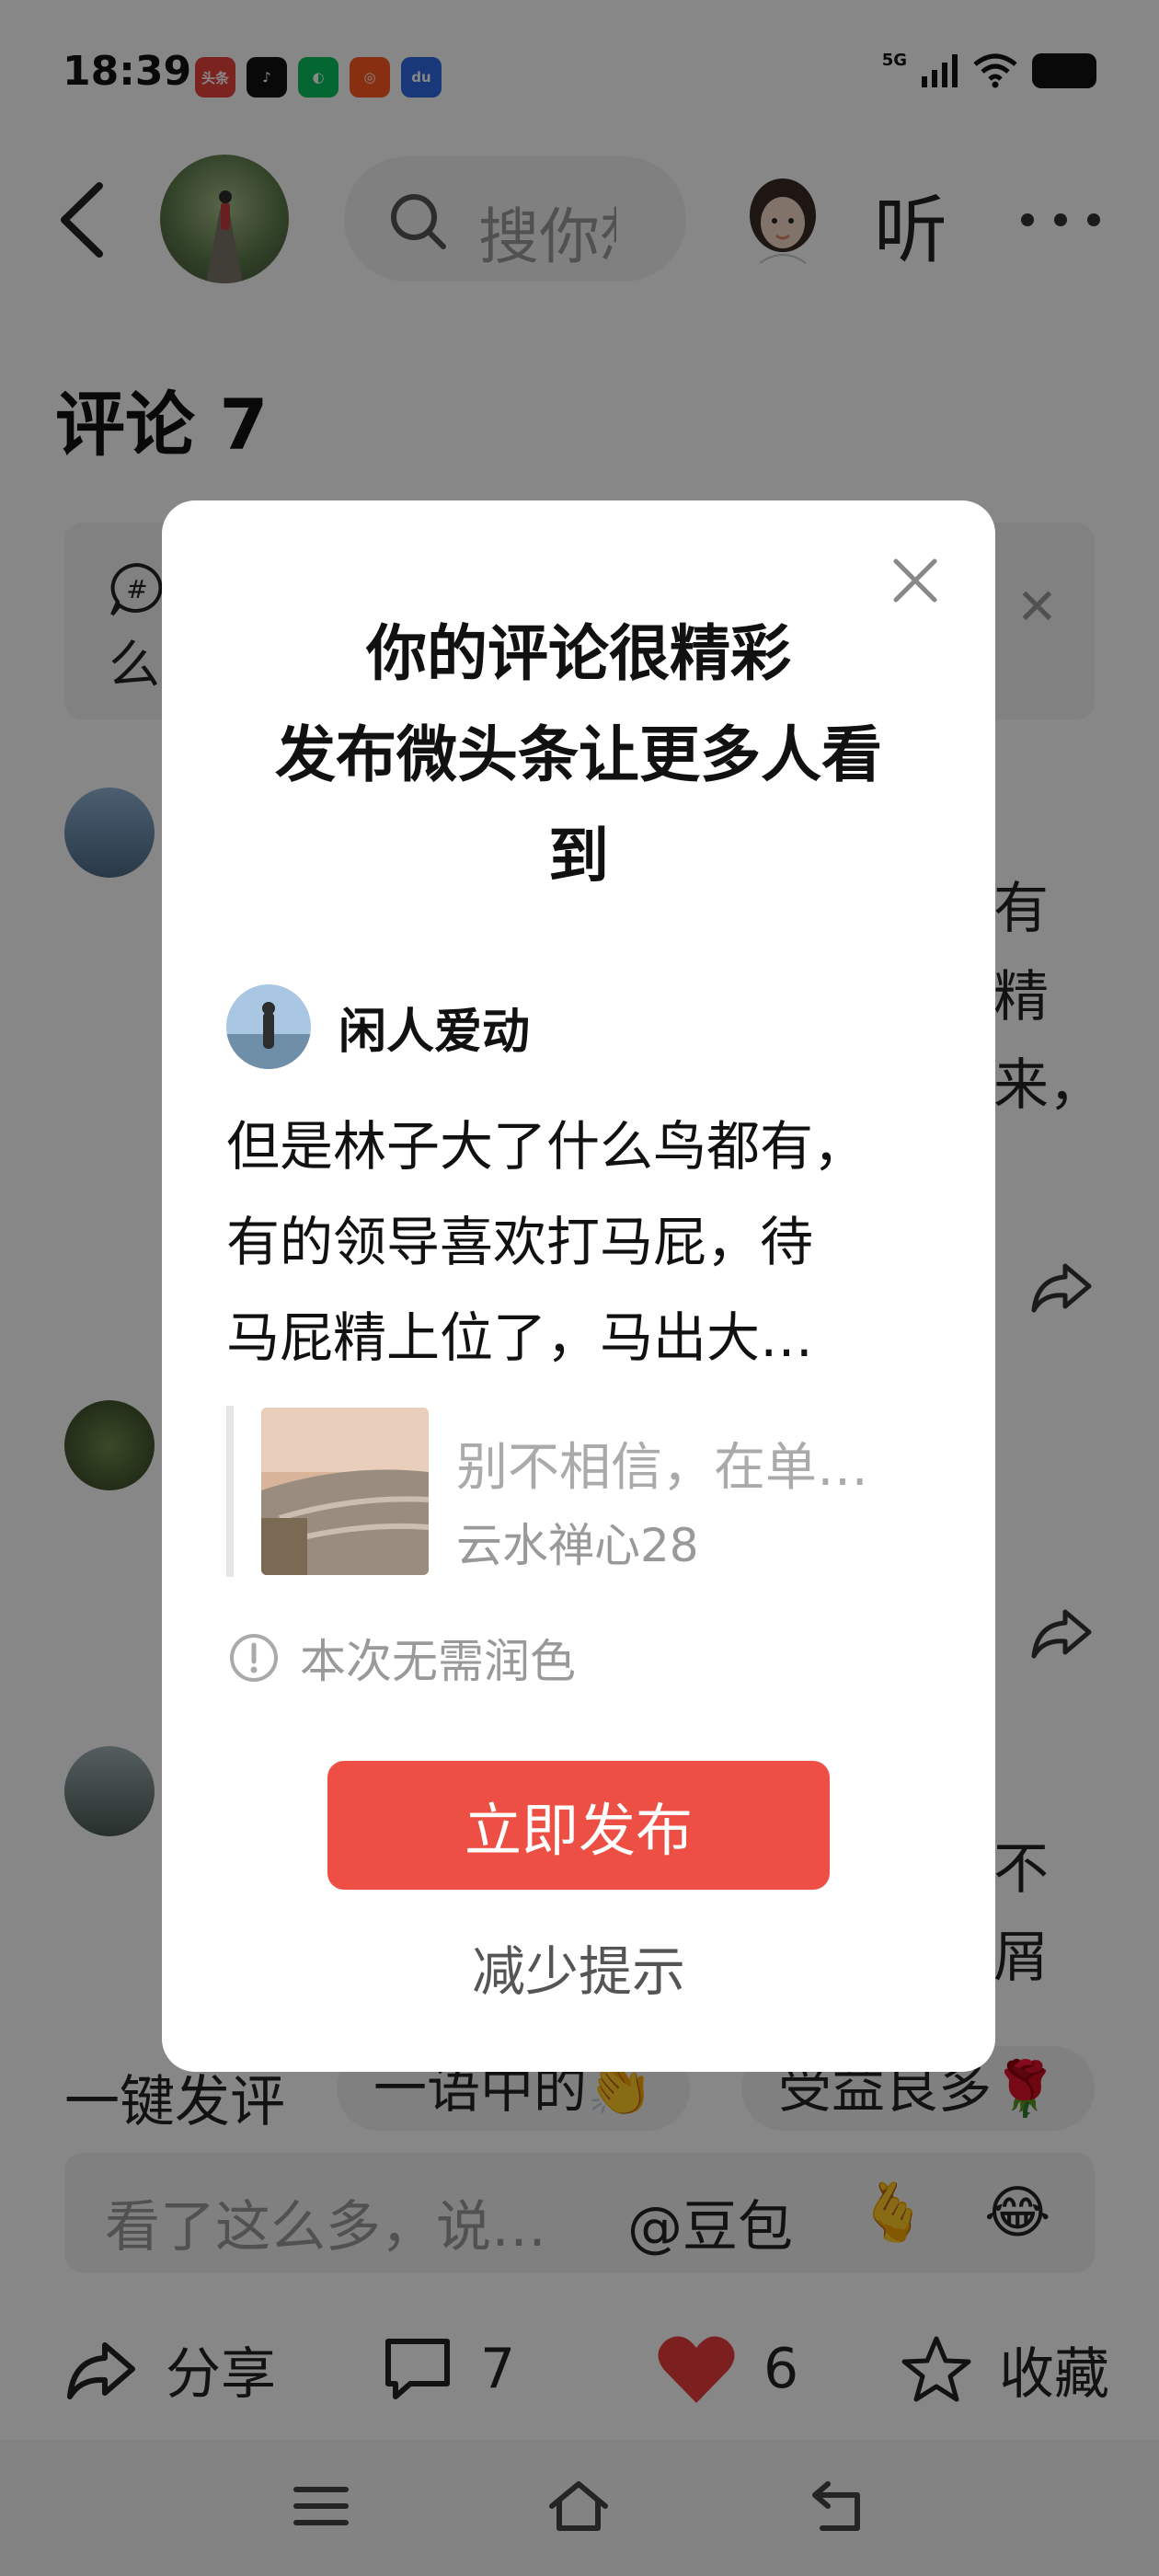 This screenshot has width=1159, height=2576. I want to click on author-avatar, so click(268, 1026).